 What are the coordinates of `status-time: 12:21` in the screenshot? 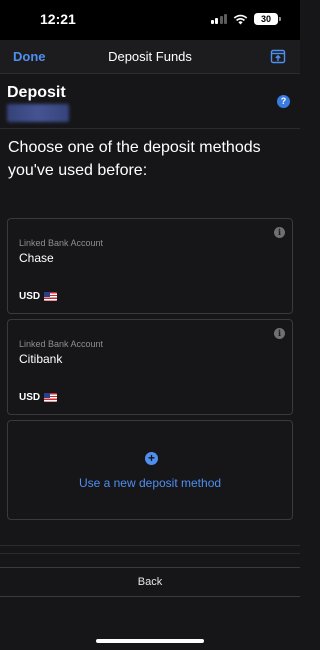 It's located at (58, 19).